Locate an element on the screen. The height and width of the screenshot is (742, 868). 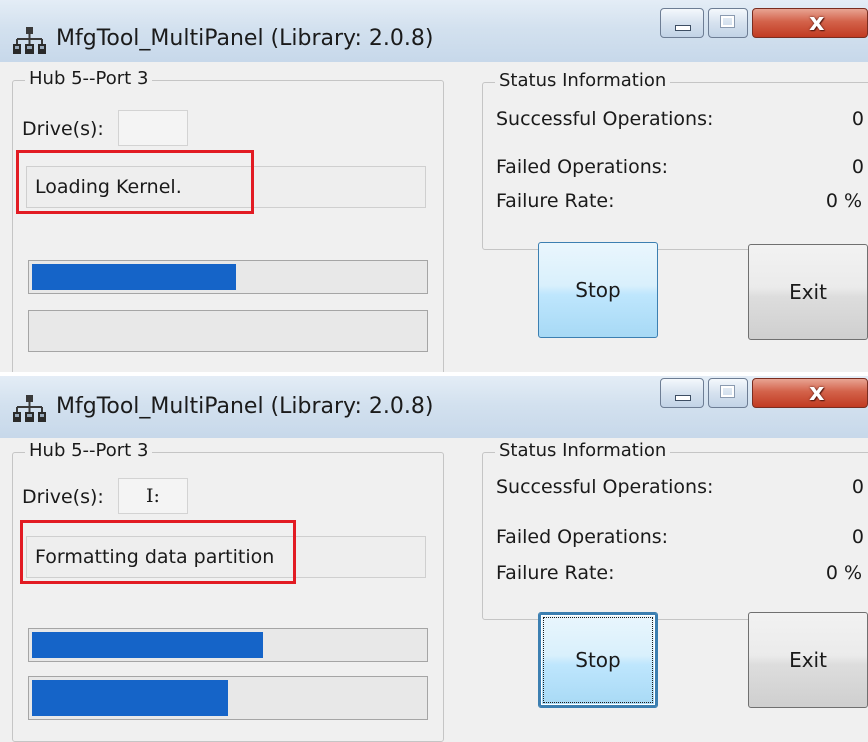
drive-value-field is located at coordinates (153, 128).